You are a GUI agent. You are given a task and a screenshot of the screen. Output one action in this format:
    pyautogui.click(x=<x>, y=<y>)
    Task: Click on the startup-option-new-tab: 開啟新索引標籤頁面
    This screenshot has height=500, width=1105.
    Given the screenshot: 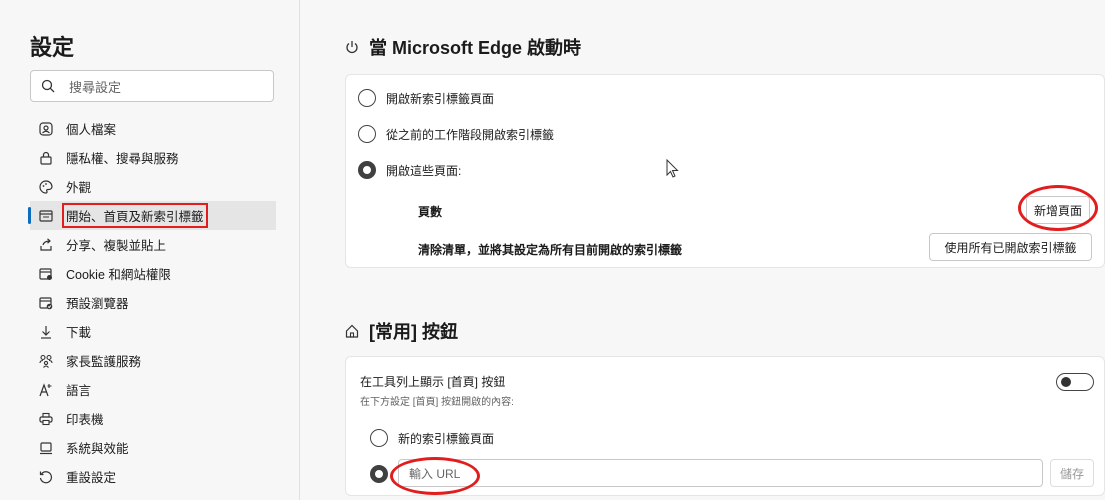 What is the action you would take?
    pyautogui.click(x=426, y=98)
    